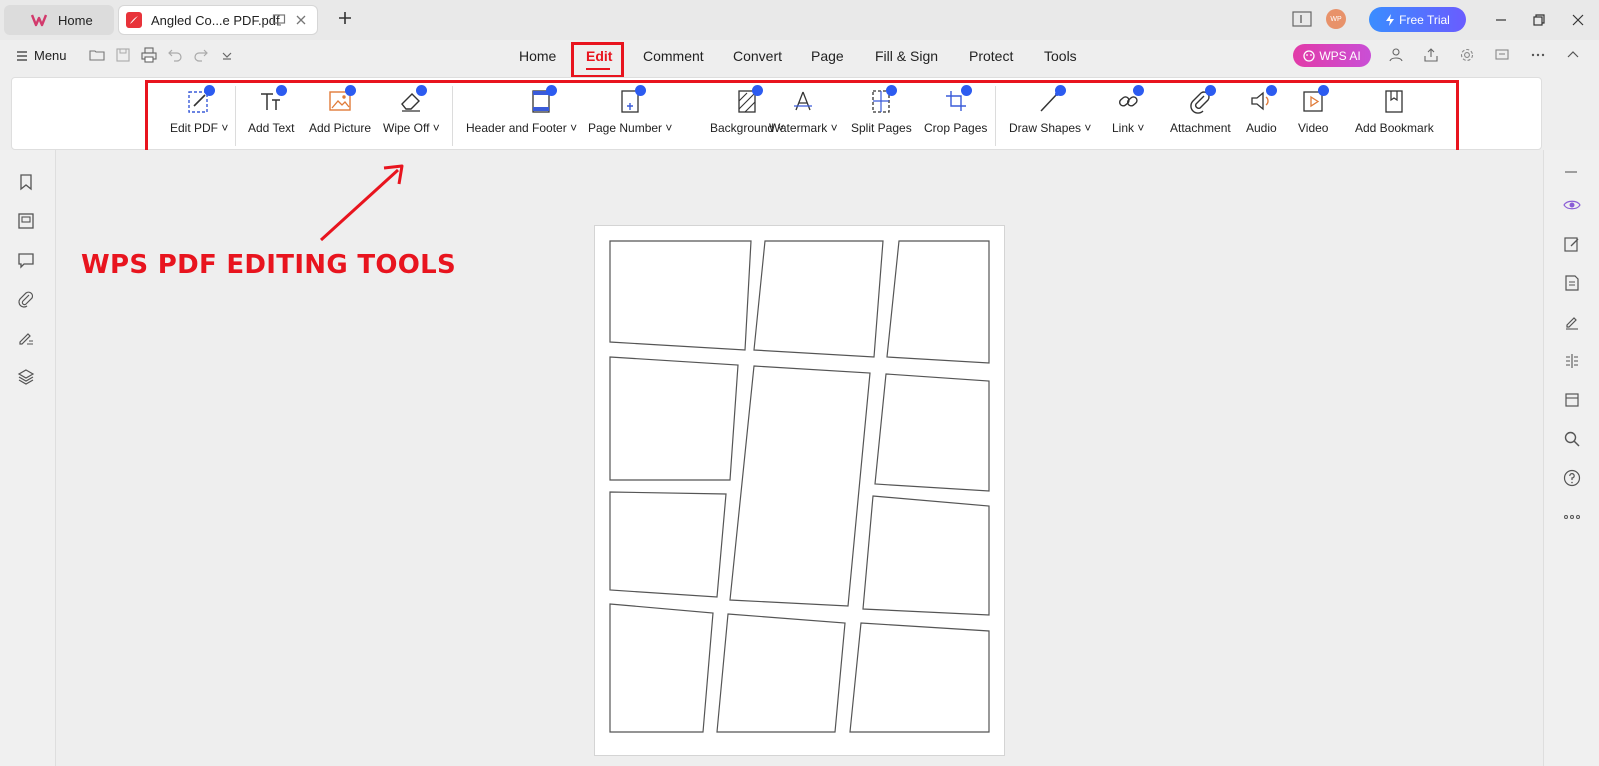 This screenshot has width=1599, height=766. I want to click on wps-logo-icon, so click(39, 20).